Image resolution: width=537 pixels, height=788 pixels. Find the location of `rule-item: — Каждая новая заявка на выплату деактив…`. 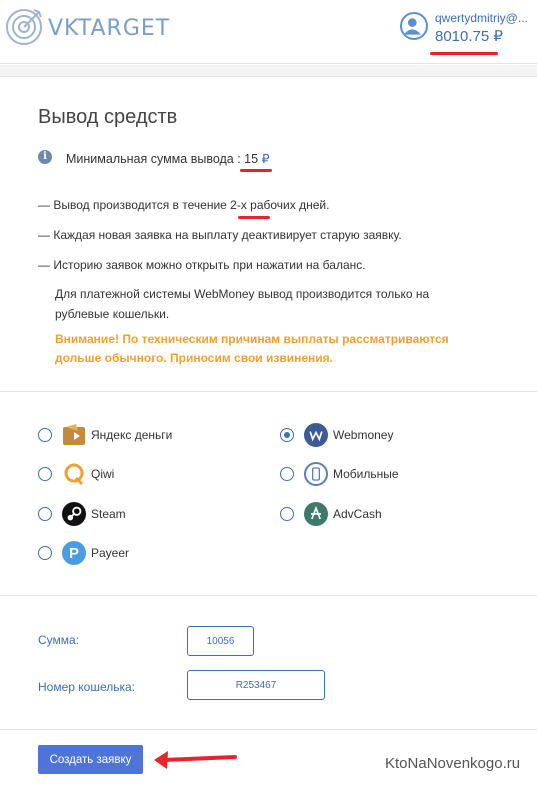

rule-item: — Каждая новая заявка на выплату деактив… is located at coordinates (220, 235).